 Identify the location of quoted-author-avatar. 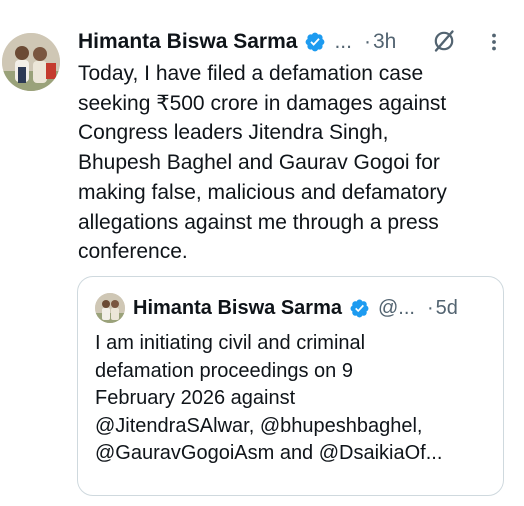
(110, 308).